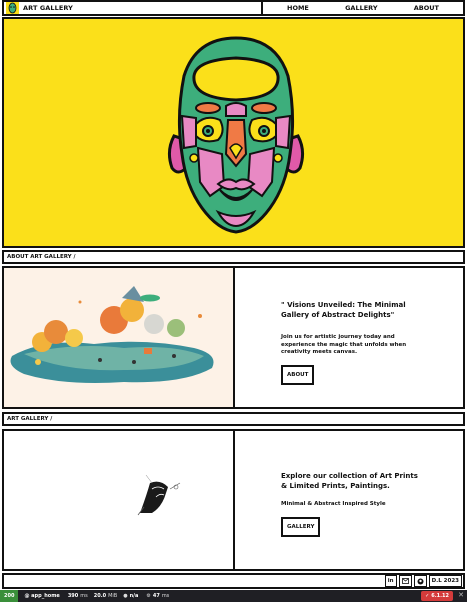 The width and height of the screenshot is (467, 602). Describe the element at coordinates (233, 419) in the screenshot. I see `gallery-section-header: ART GALLERY /` at that location.